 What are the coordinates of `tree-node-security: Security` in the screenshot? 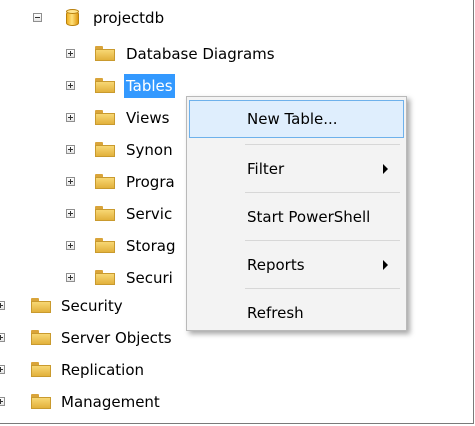 It's located at (93, 306).